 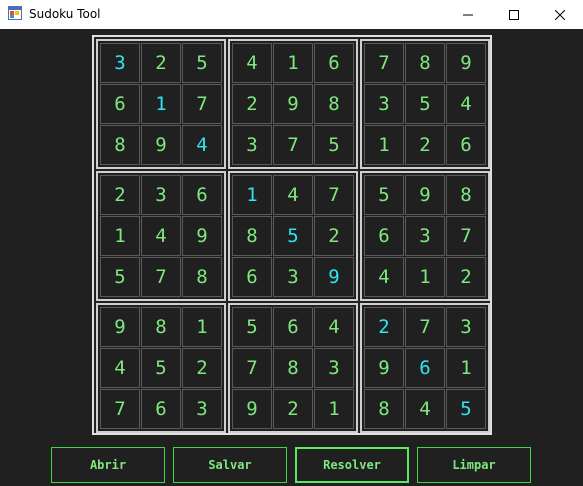 I want to click on maximize-button, so click(x=514, y=14).